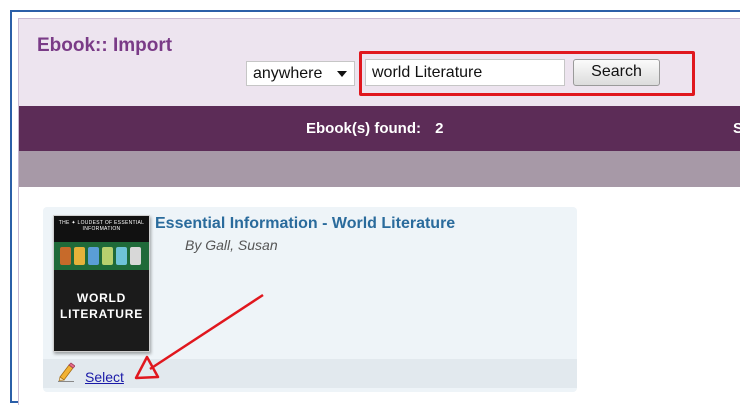 The height and width of the screenshot is (412, 740). Describe the element at coordinates (104, 377) in the screenshot. I see `select-link: Select` at that location.